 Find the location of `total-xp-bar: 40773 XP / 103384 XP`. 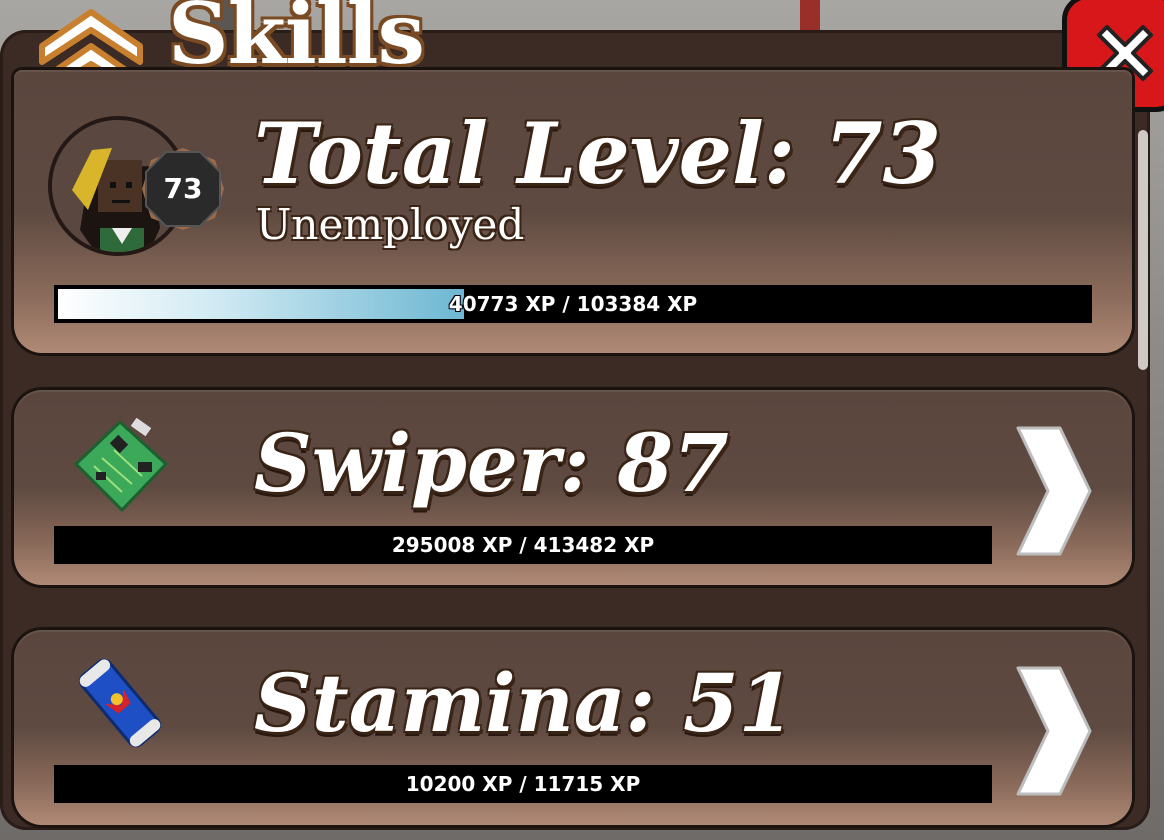

total-xp-bar: 40773 XP / 103384 XP is located at coordinates (573, 304).